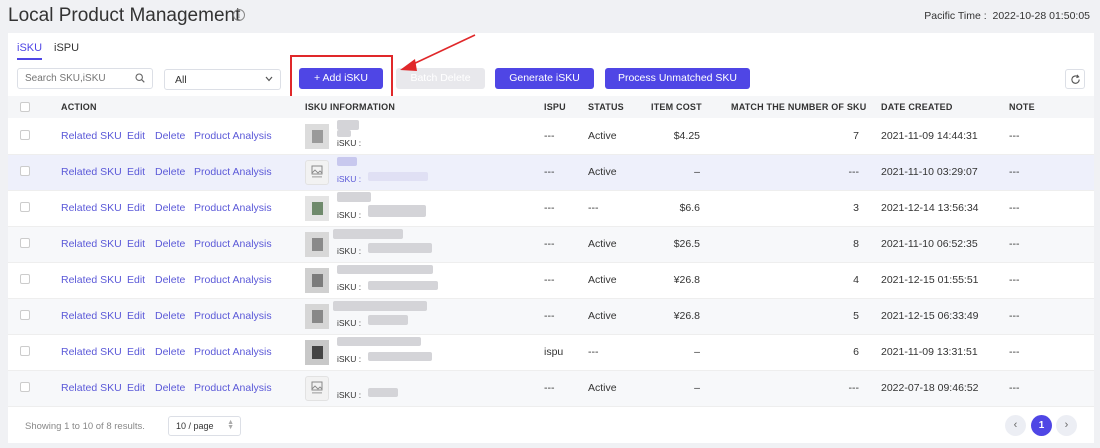  What do you see at coordinates (239, 15) in the screenshot?
I see `info-icon: i` at bounding box center [239, 15].